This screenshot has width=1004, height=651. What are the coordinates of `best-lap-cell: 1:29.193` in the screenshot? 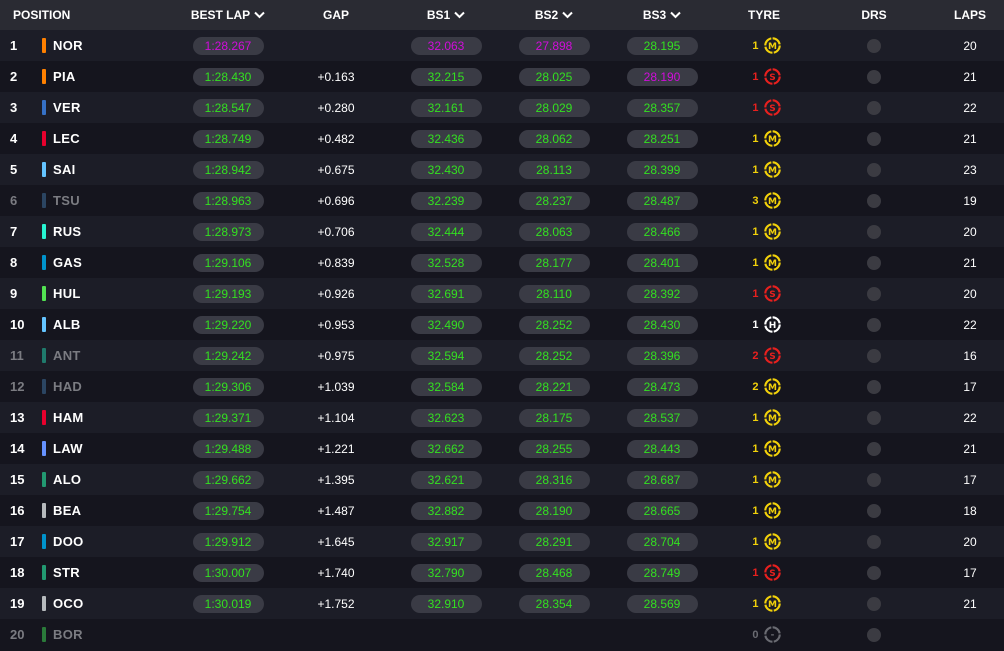 It's located at (228, 293).